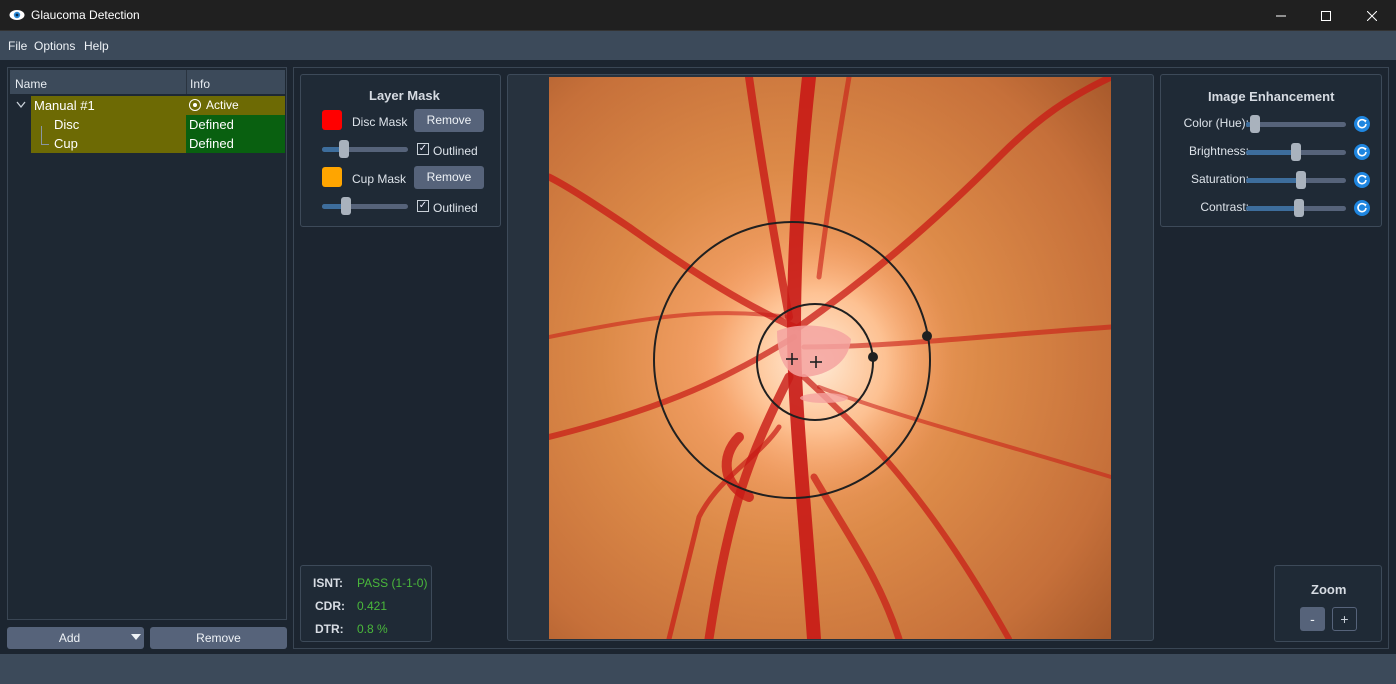 The height and width of the screenshot is (684, 1396). Describe the element at coordinates (118, 143) in the screenshot. I see `tree-row-name: Cup` at that location.